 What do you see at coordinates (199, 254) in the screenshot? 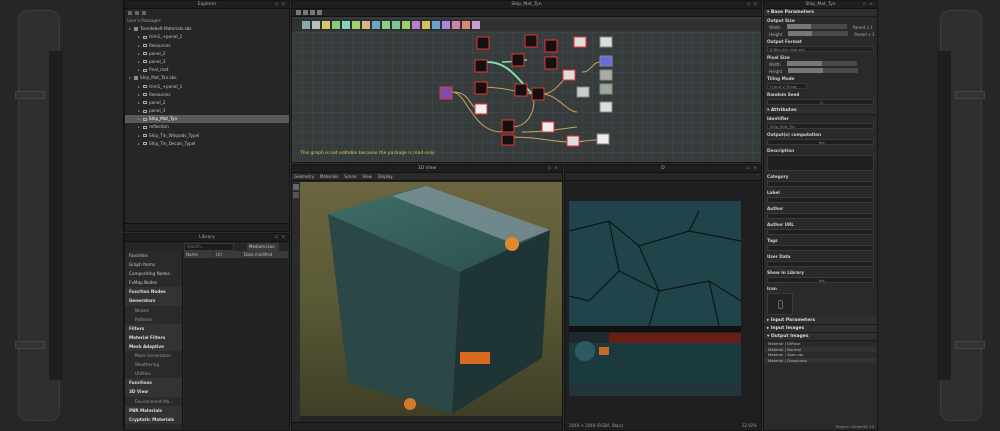
I see `column-header: Name` at bounding box center [199, 254].